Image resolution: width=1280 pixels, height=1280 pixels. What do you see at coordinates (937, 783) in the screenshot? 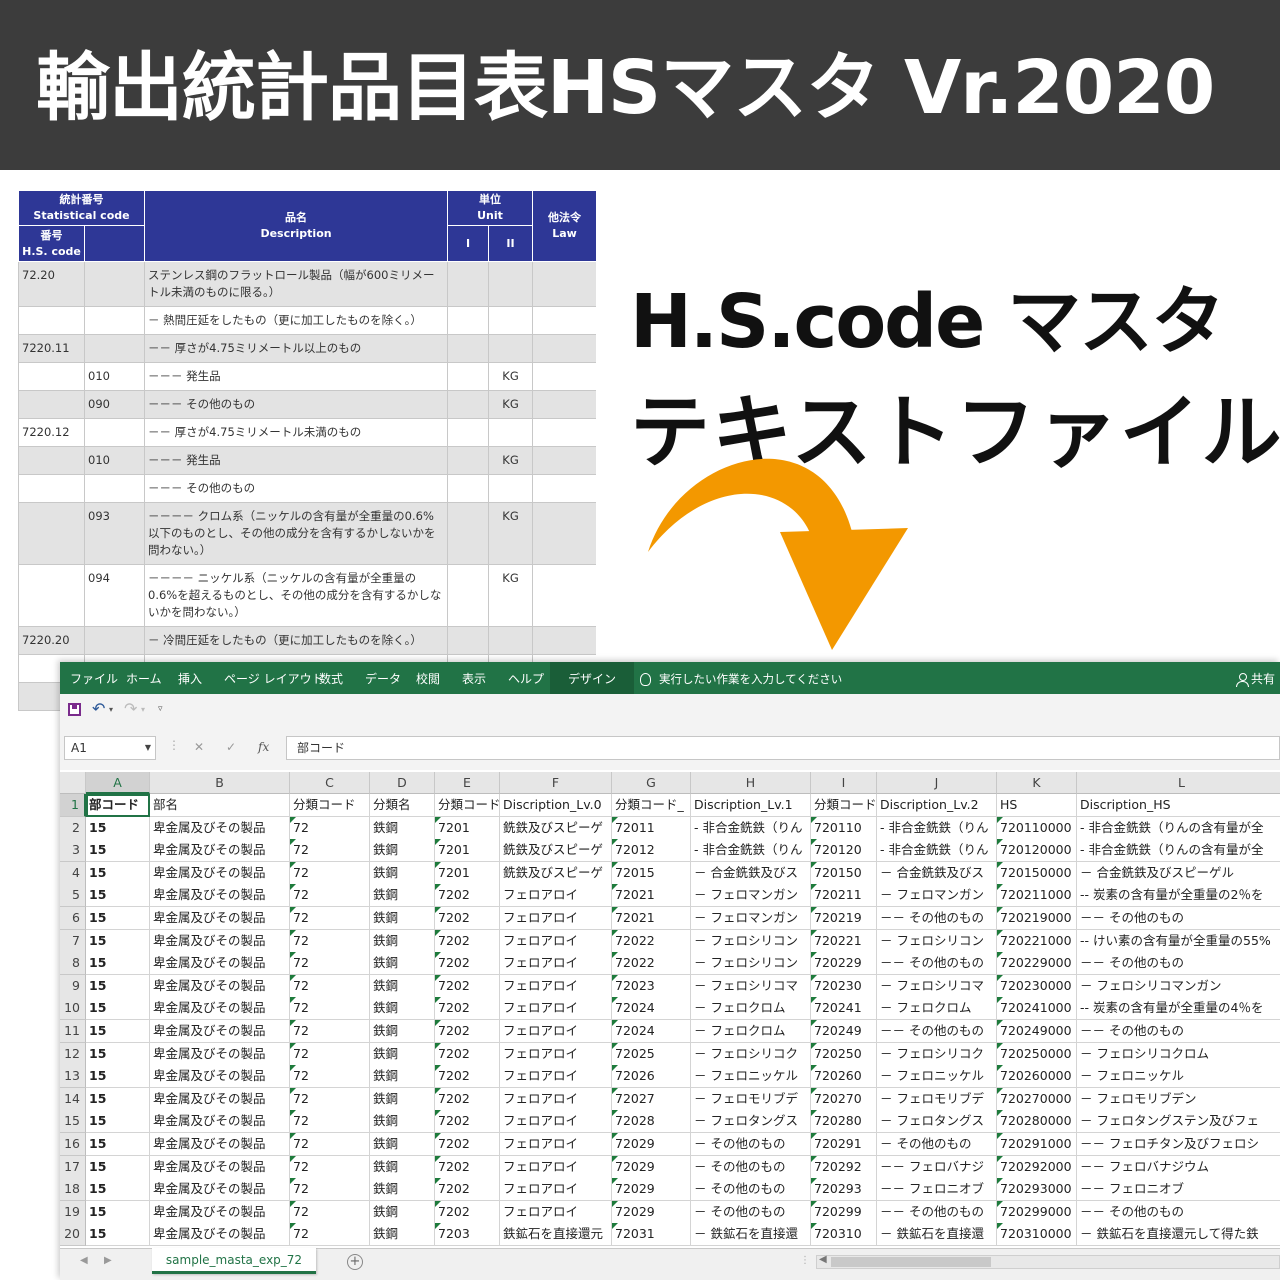
I see `column-header-j: J` at bounding box center [937, 783].